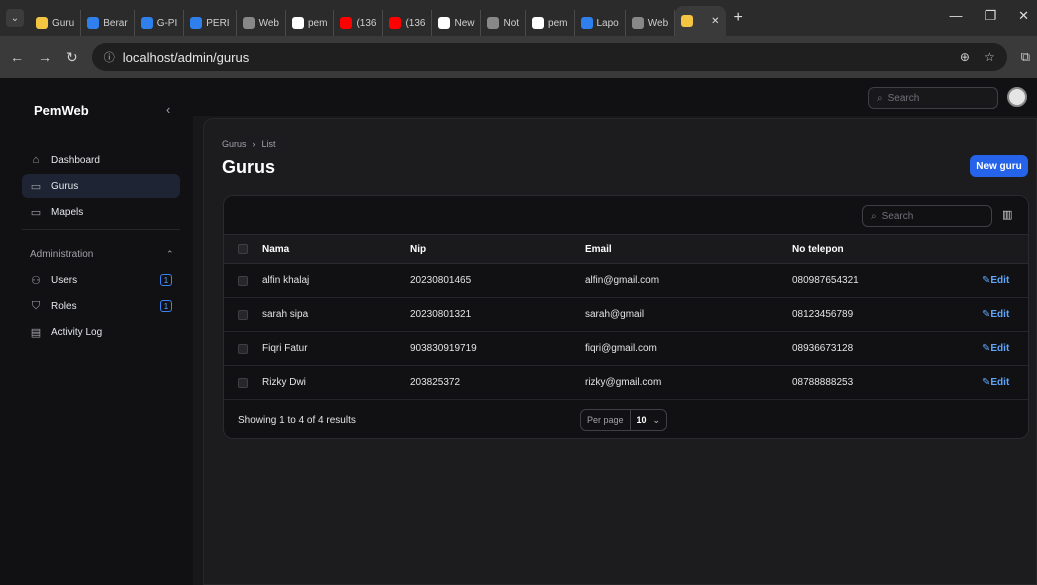 The height and width of the screenshot is (585, 1037). What do you see at coordinates (700, 21) in the screenshot?
I see `browser-tab-active: ✕` at bounding box center [700, 21].